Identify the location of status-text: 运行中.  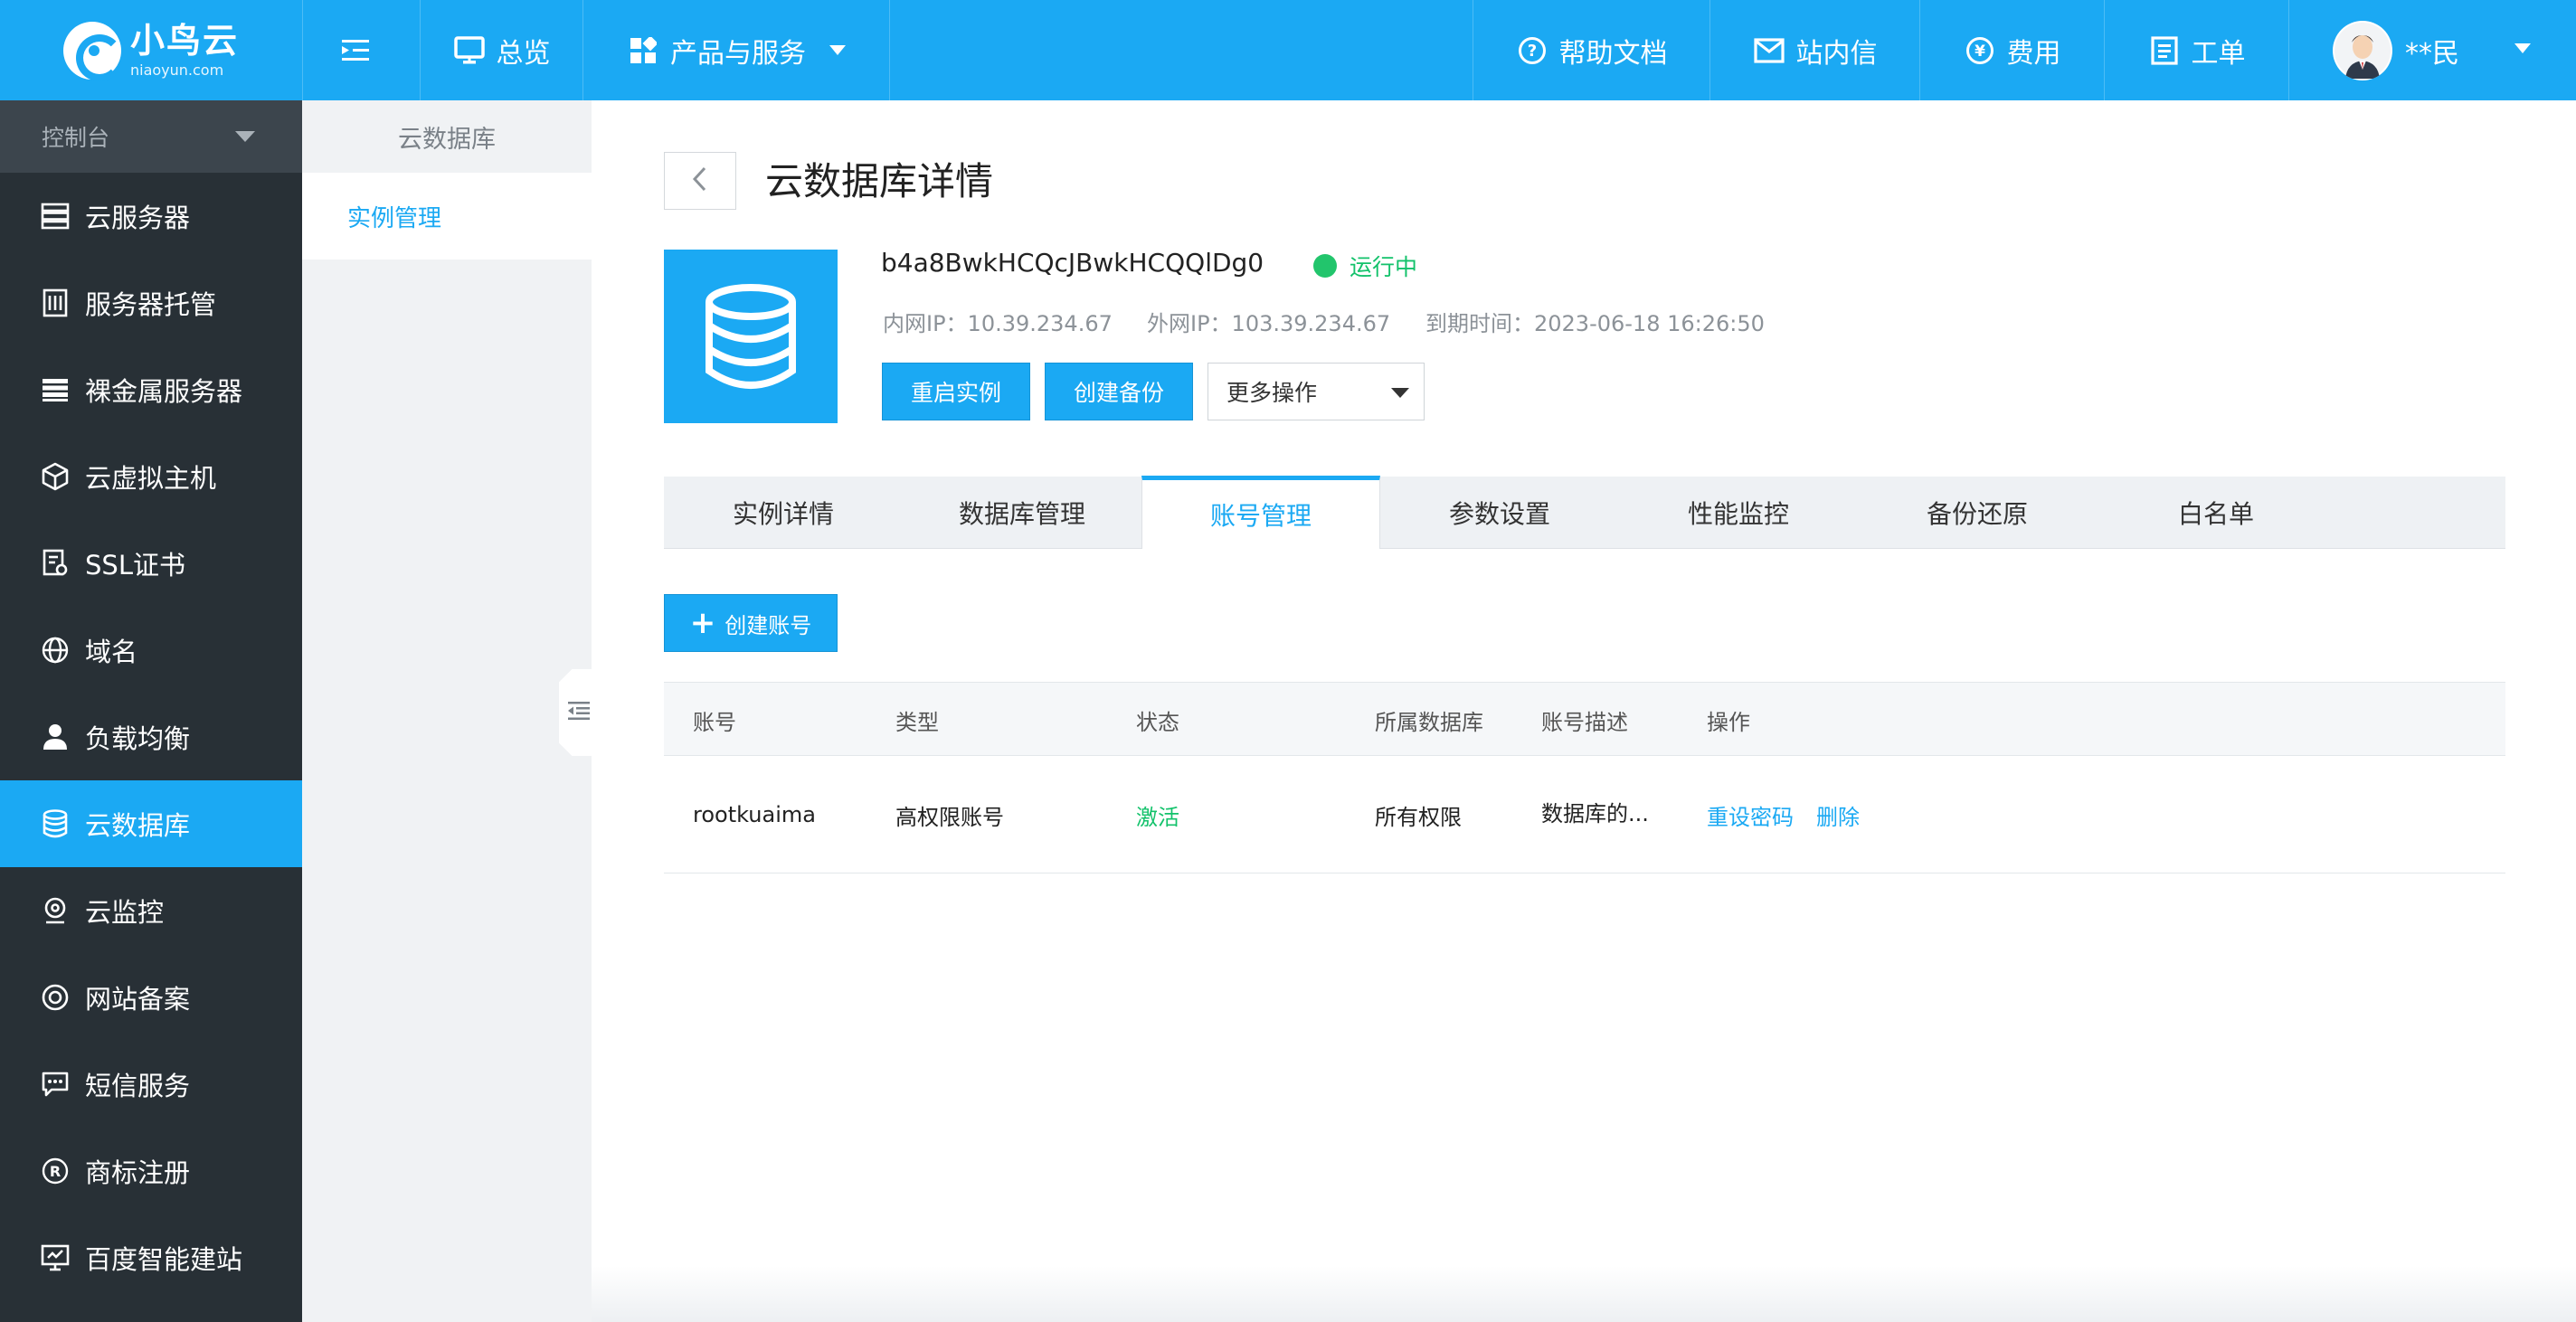
(1384, 267).